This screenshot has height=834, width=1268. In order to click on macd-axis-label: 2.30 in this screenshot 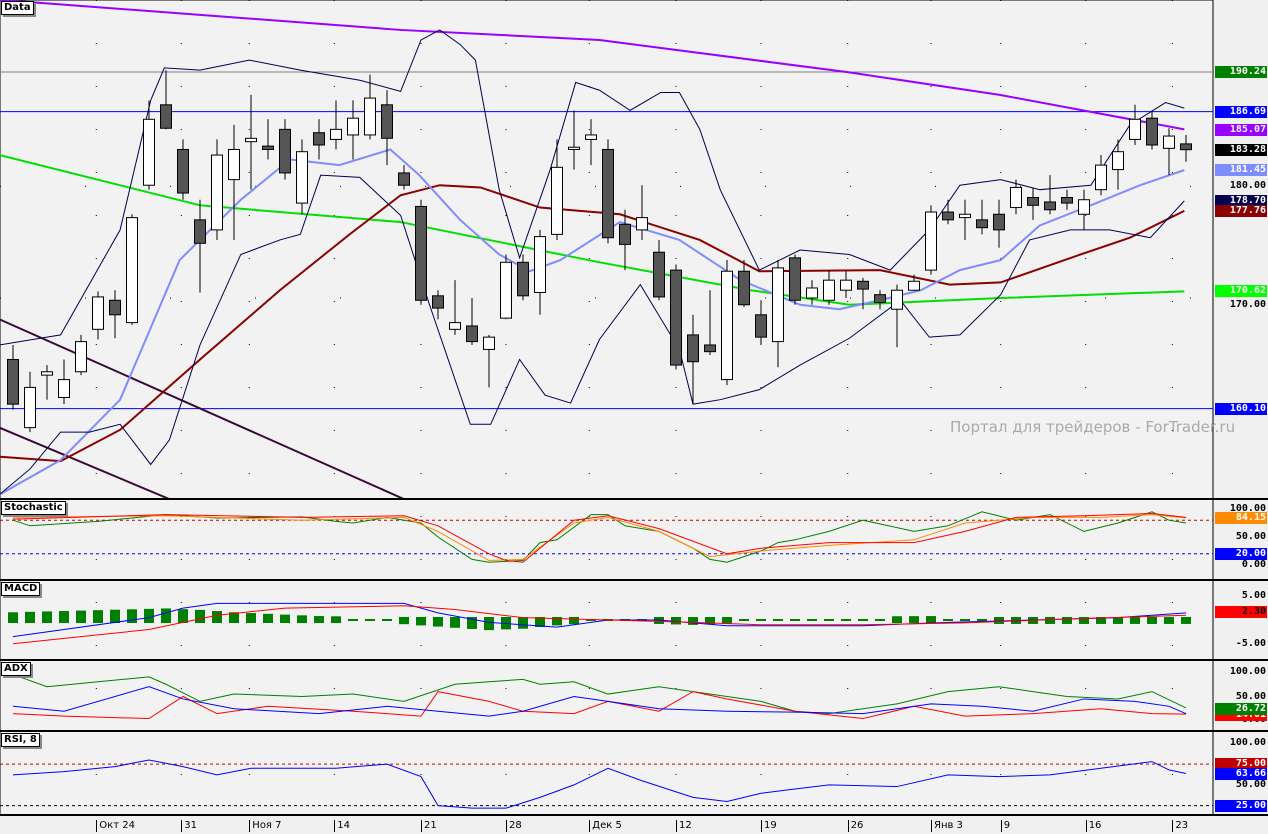, I will do `click(1241, 611)`.